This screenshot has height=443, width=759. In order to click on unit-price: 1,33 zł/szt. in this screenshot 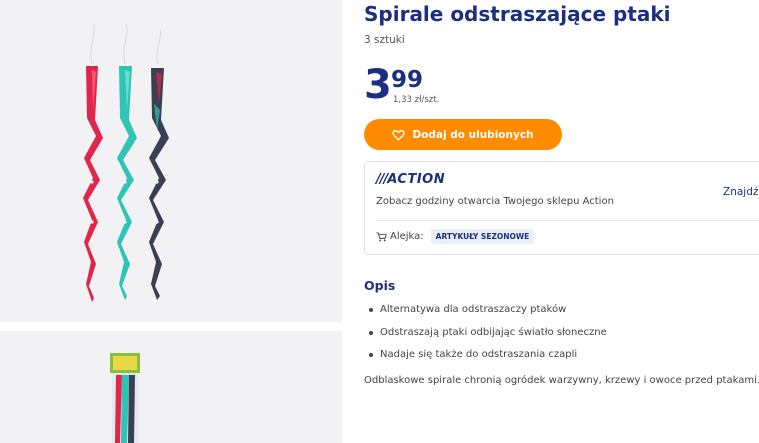, I will do `click(416, 100)`.